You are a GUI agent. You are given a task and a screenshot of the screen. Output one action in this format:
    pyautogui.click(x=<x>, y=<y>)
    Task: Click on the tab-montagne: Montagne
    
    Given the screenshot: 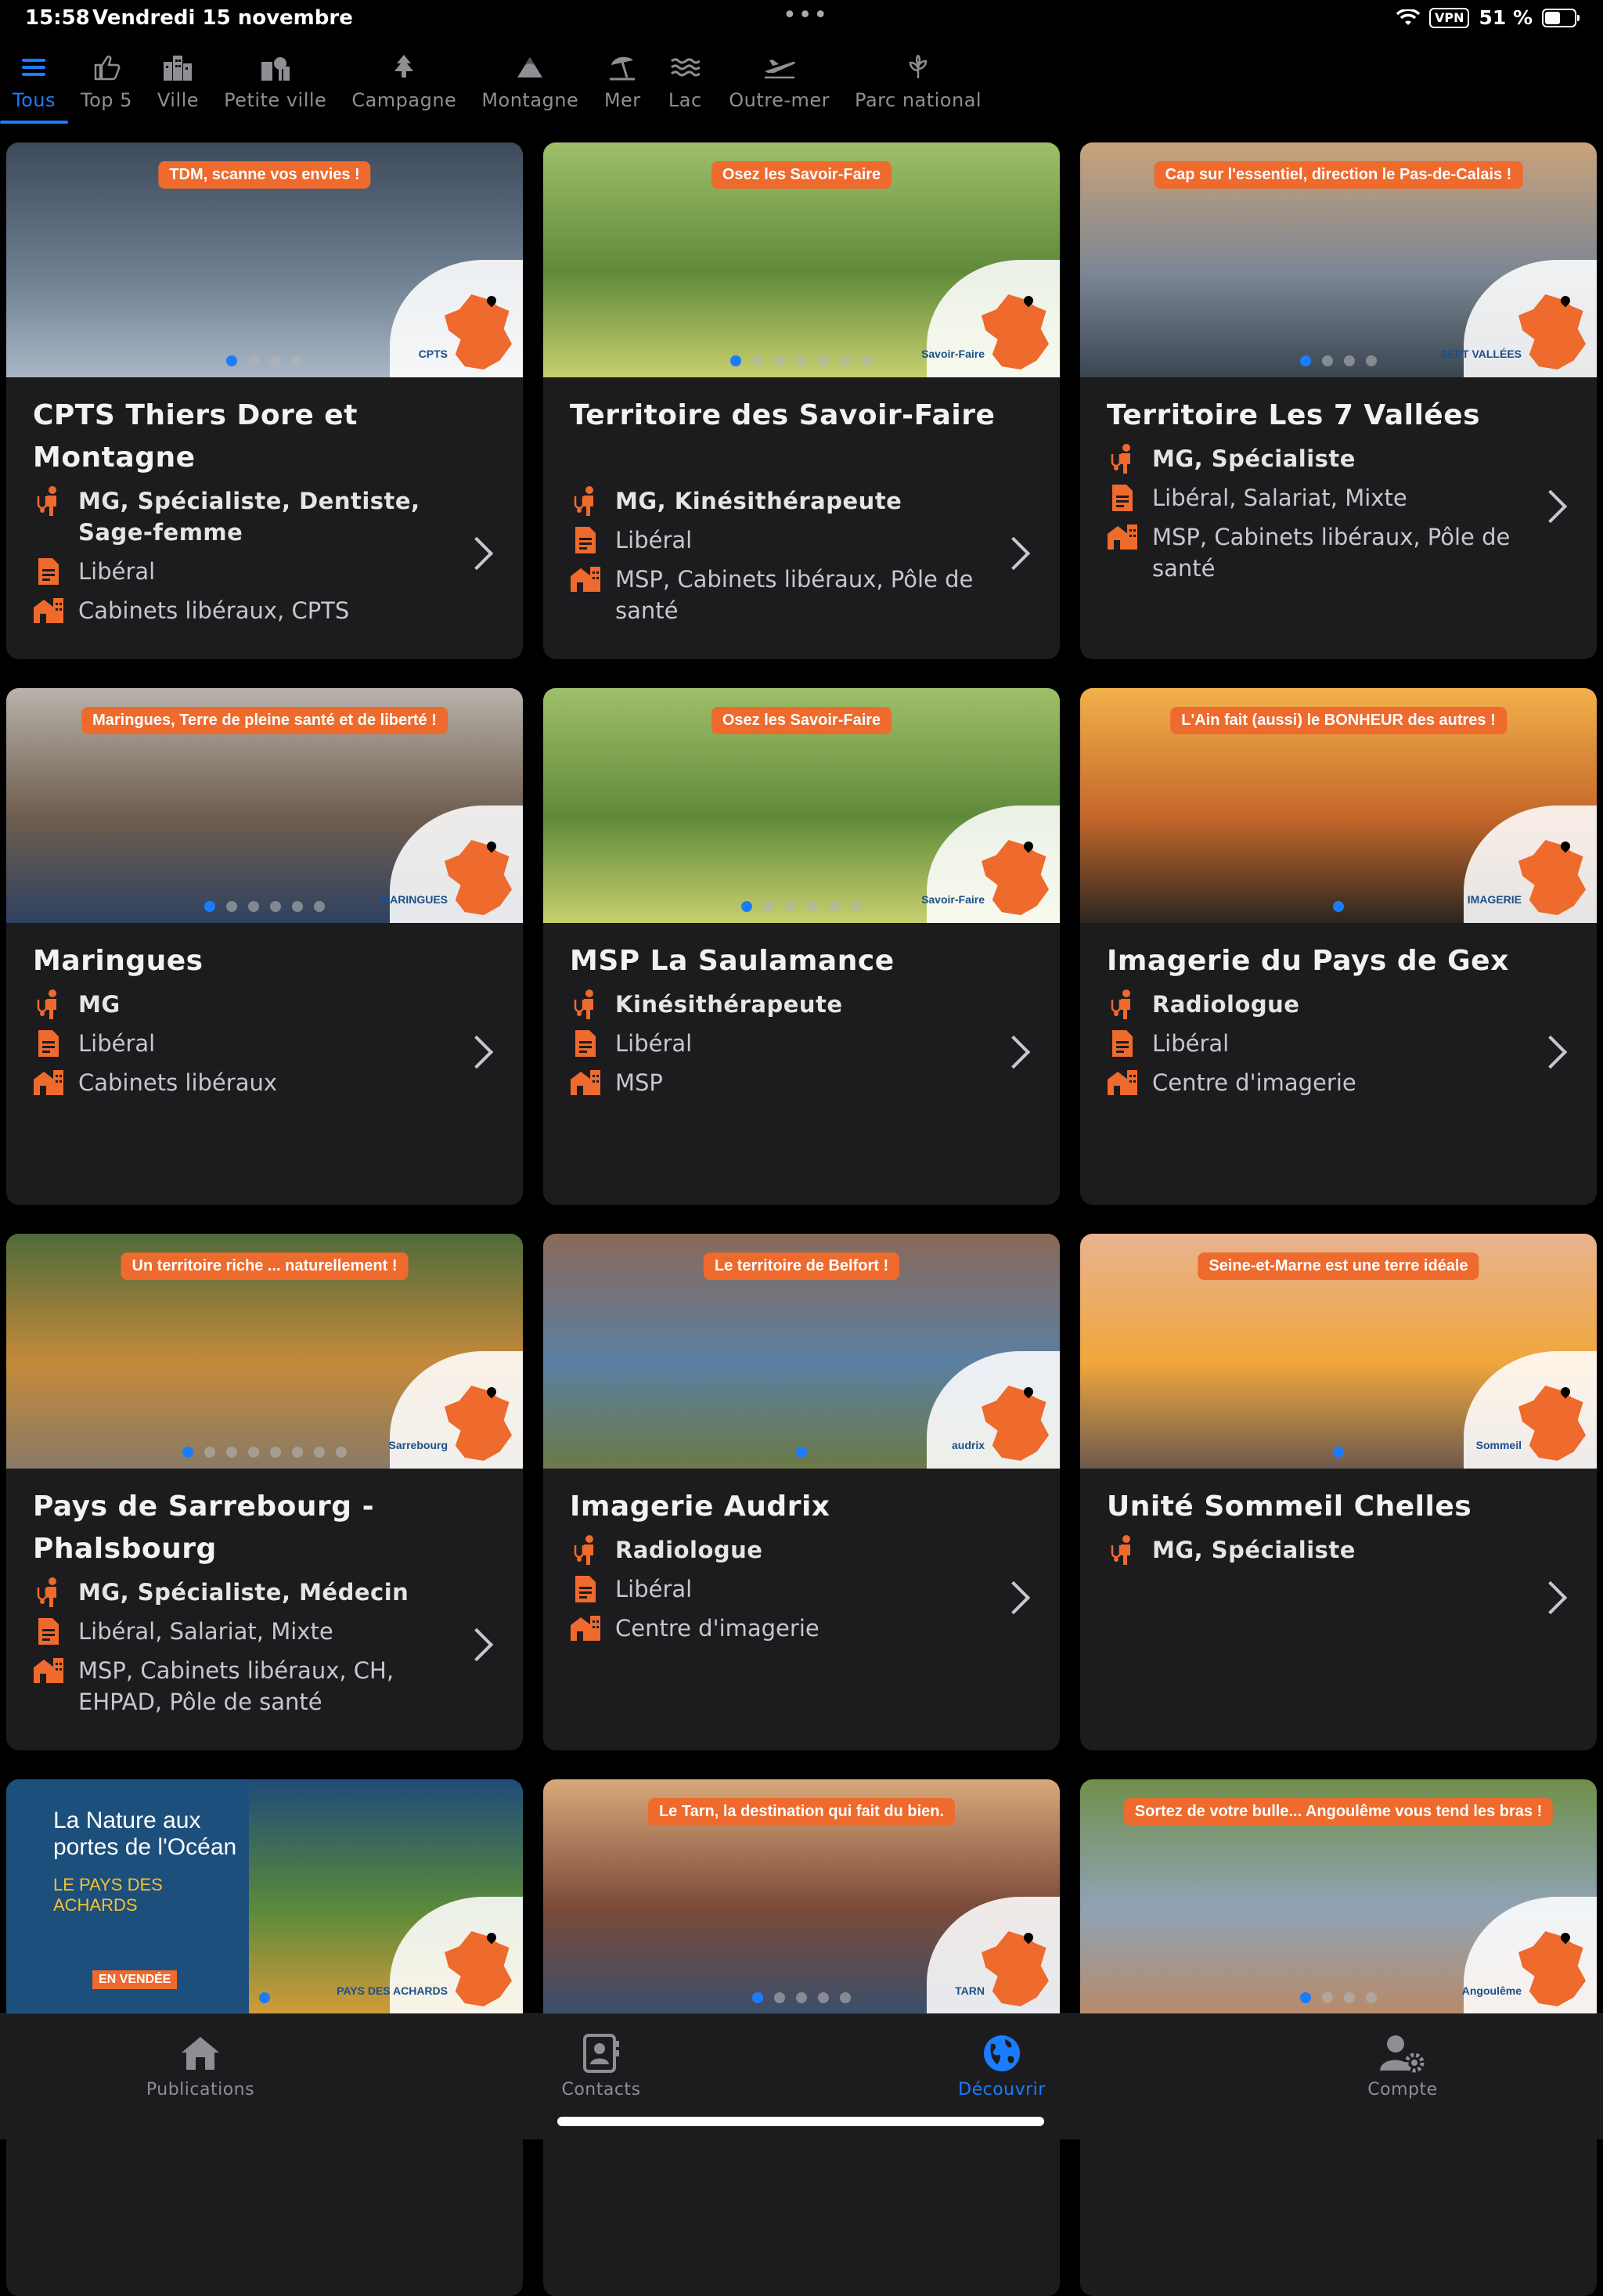 What is the action you would take?
    pyautogui.click(x=530, y=84)
    